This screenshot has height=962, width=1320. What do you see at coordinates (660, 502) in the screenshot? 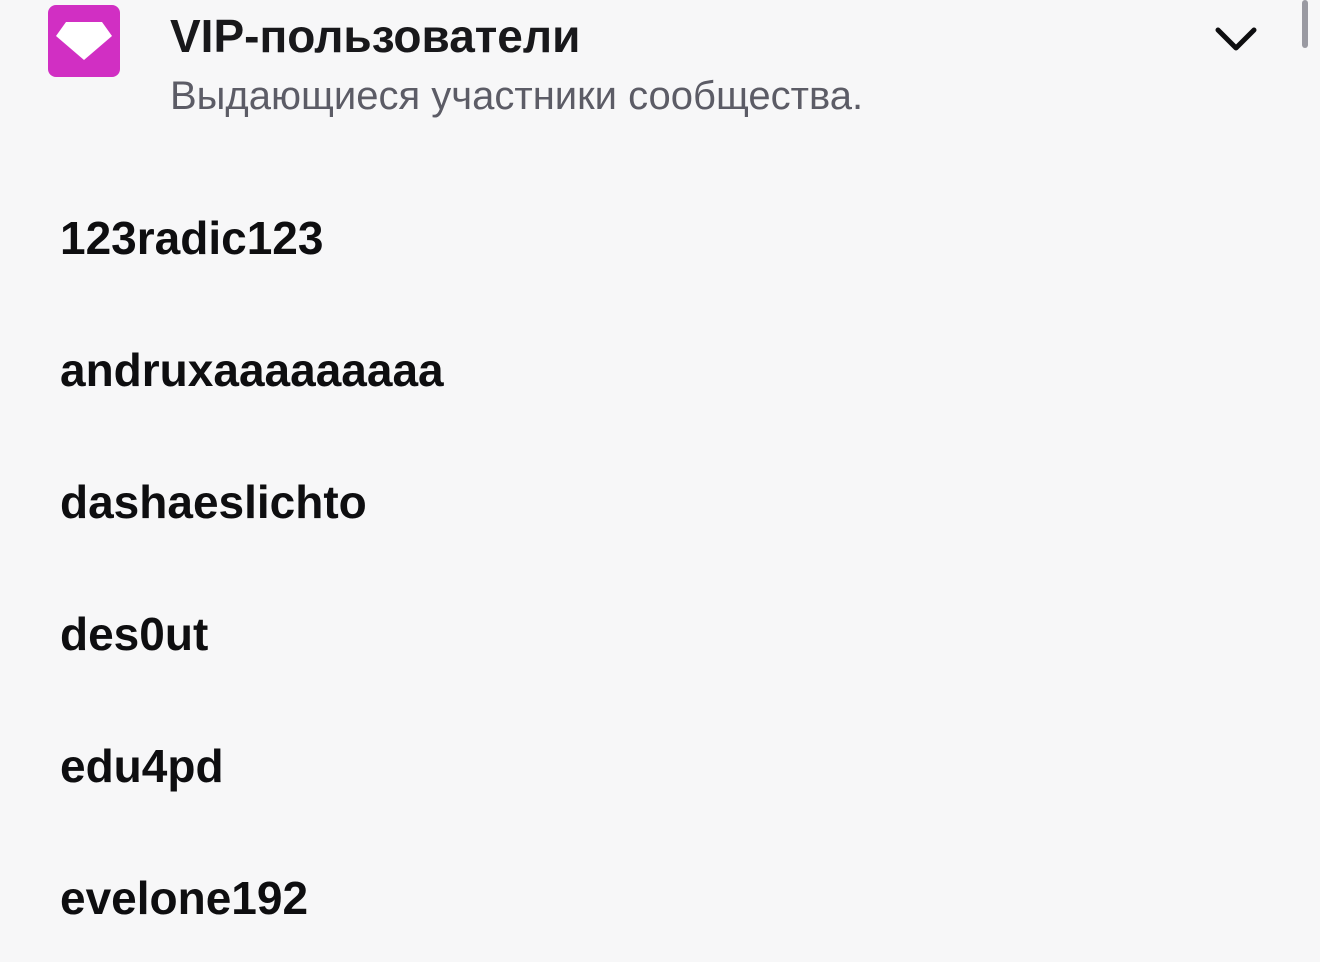
I see `list-item: dashaeslichto` at bounding box center [660, 502].